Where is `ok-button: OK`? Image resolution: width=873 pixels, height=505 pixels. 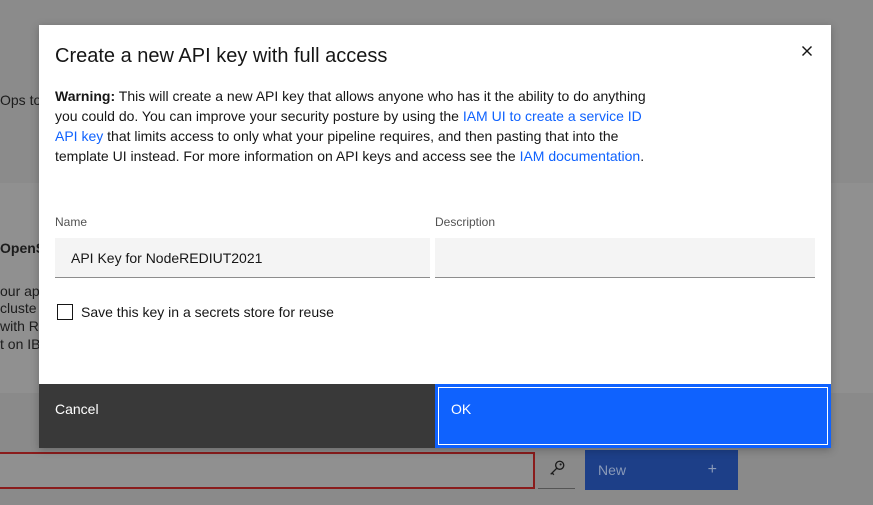 ok-button: OK is located at coordinates (633, 416).